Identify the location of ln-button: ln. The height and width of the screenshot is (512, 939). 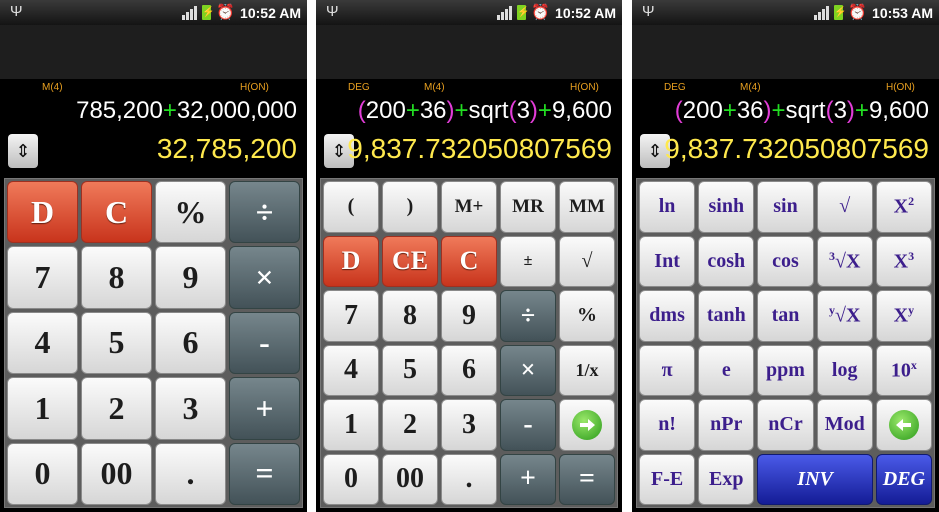
(667, 207).